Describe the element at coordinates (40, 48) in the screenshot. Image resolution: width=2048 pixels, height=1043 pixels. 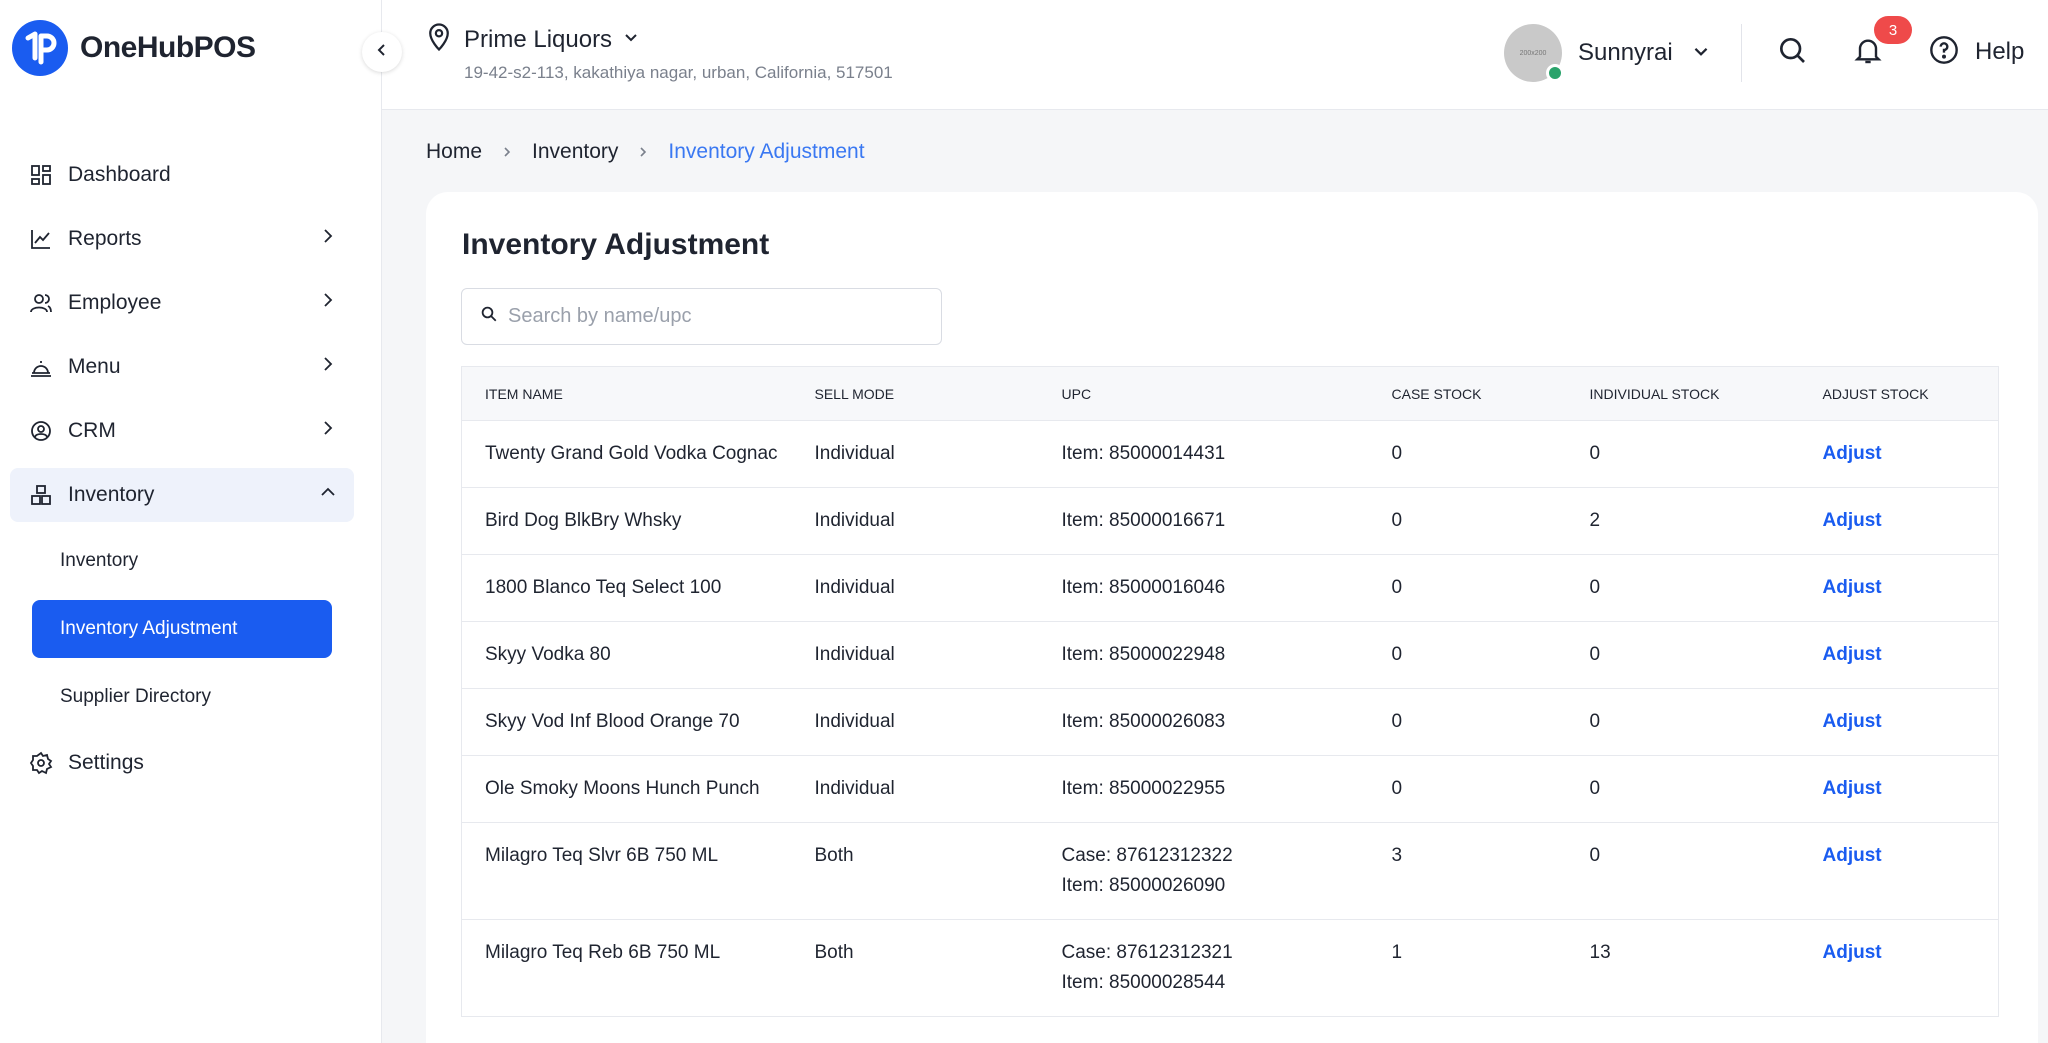
I see `onehub-logo-icon` at that location.